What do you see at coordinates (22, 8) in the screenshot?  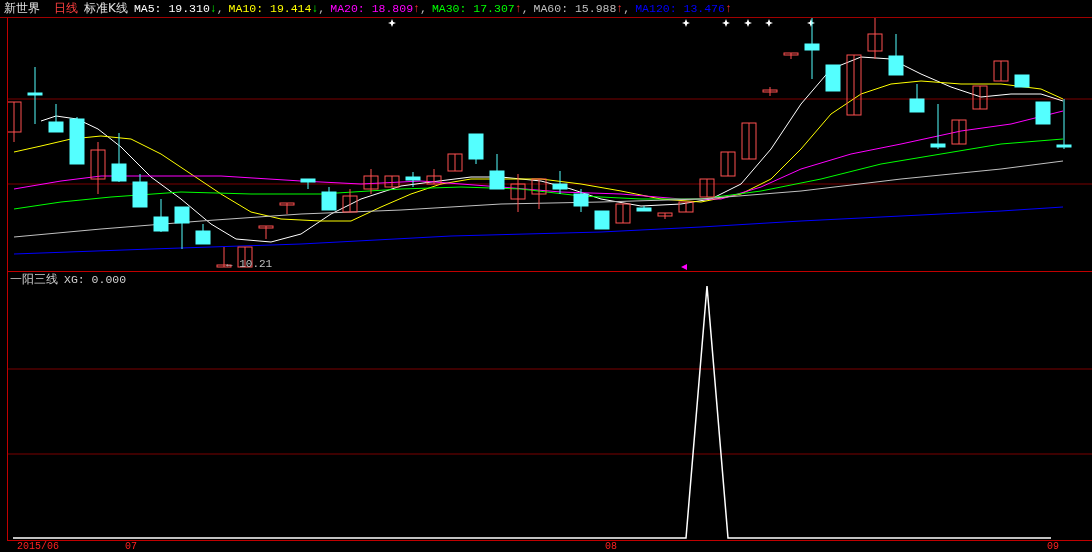 I see `stock-name: 新世界` at bounding box center [22, 8].